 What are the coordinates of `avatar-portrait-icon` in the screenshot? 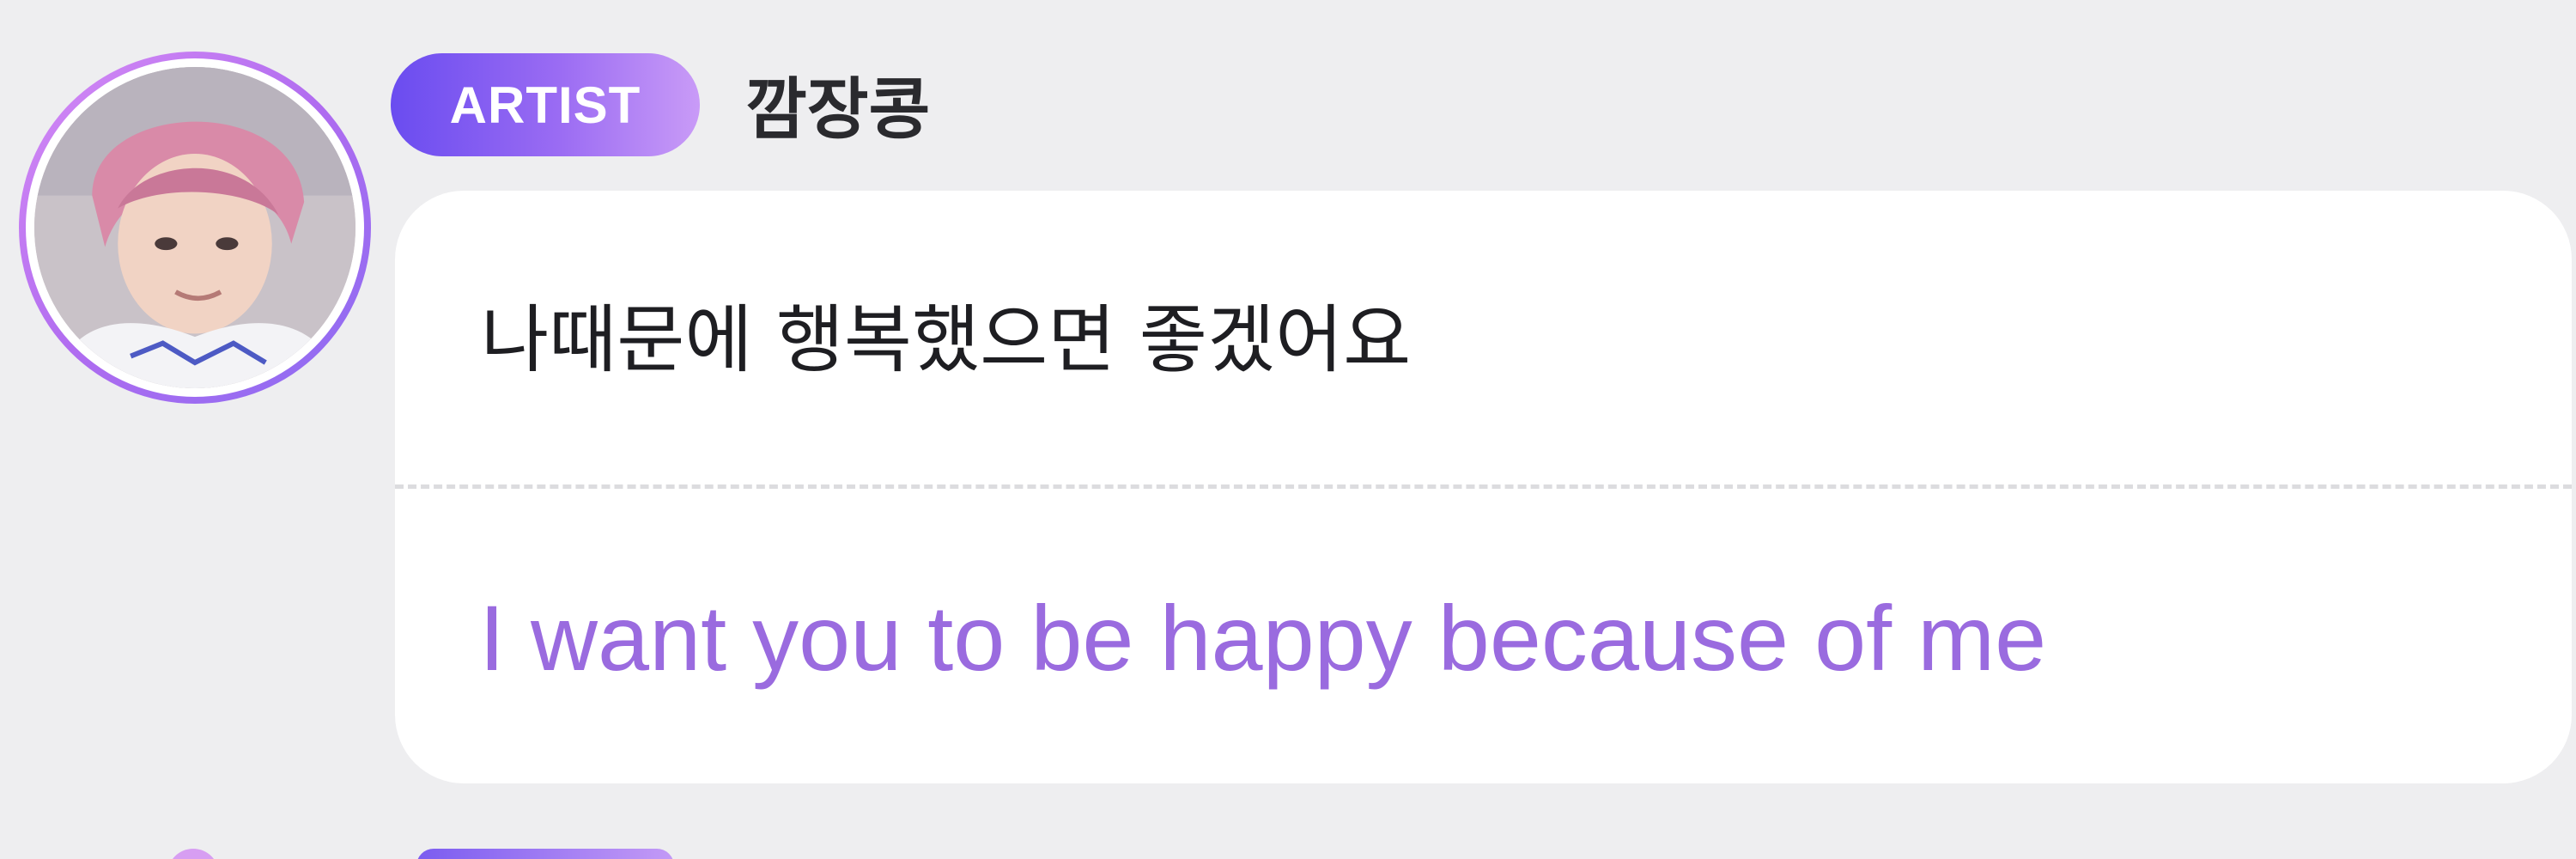 It's located at (194, 227).